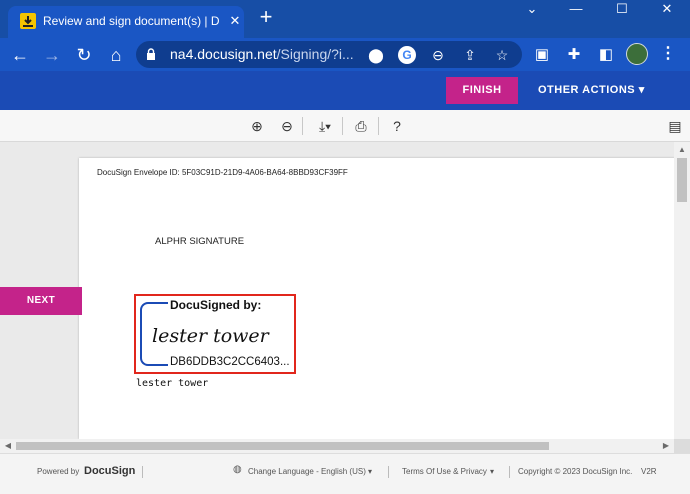 The image size is (690, 494). I want to click on version-text: V2R, so click(649, 471).